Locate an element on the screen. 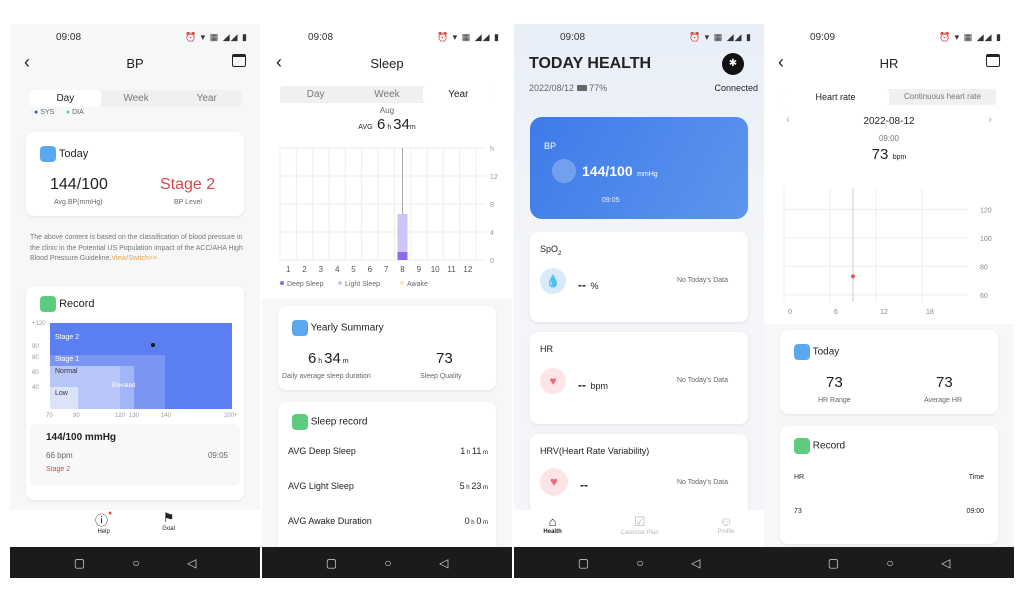 The image size is (1024, 596). x-tick-label: 6 is located at coordinates (836, 312).